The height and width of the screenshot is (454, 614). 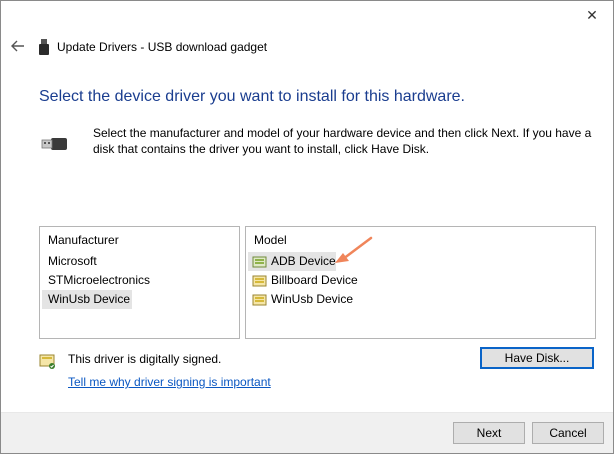 I want to click on usb-plug-icon, so click(x=54, y=144).